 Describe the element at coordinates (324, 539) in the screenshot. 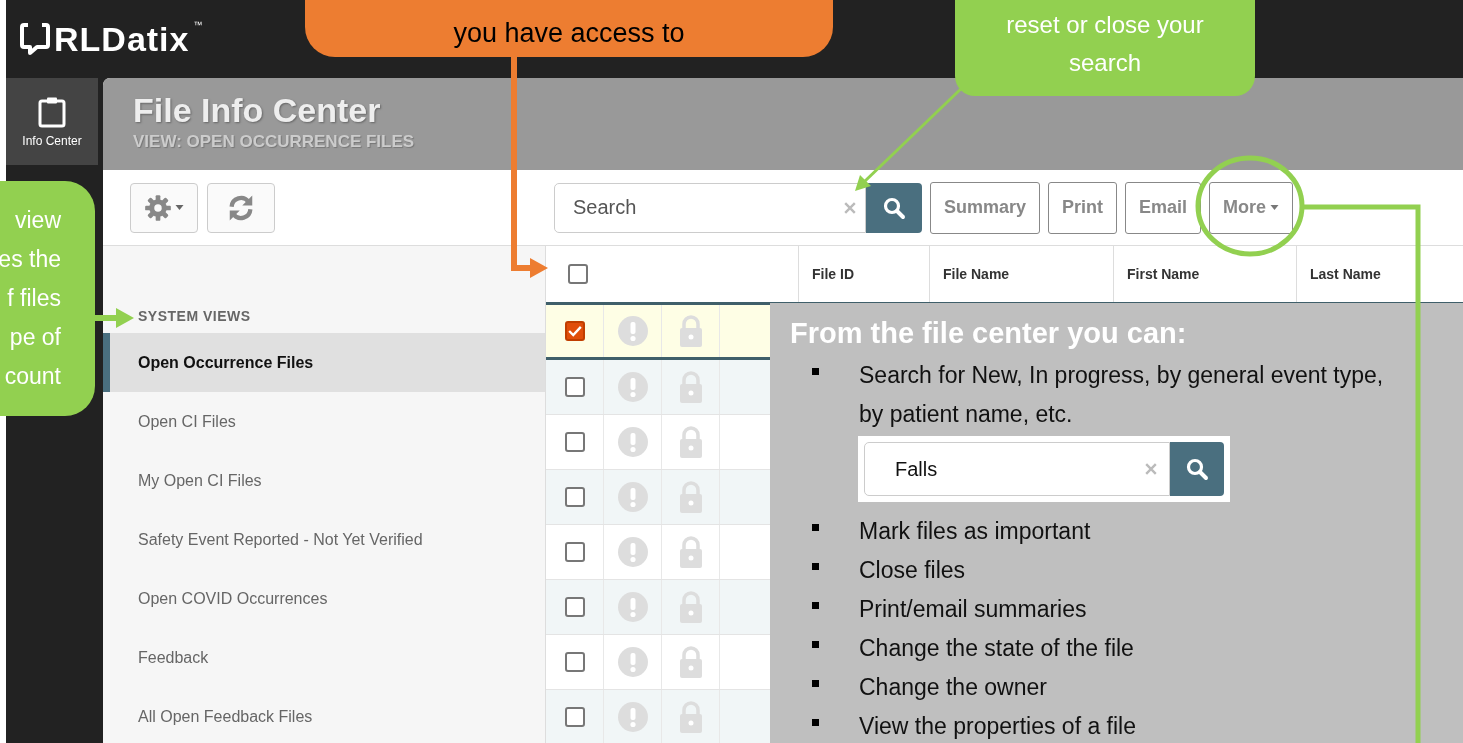

I see `sidebar-item: Safety Event Reported - Not Yet Verified` at that location.